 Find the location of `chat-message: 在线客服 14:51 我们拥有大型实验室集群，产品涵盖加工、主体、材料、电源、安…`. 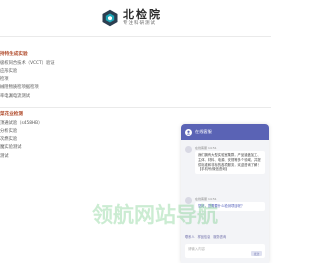

chat-message: 在线客服 14:51 我们拥有大型实验室集群，产品涵盖加工、主体、材料、电源、安… is located at coordinates (225, 160).